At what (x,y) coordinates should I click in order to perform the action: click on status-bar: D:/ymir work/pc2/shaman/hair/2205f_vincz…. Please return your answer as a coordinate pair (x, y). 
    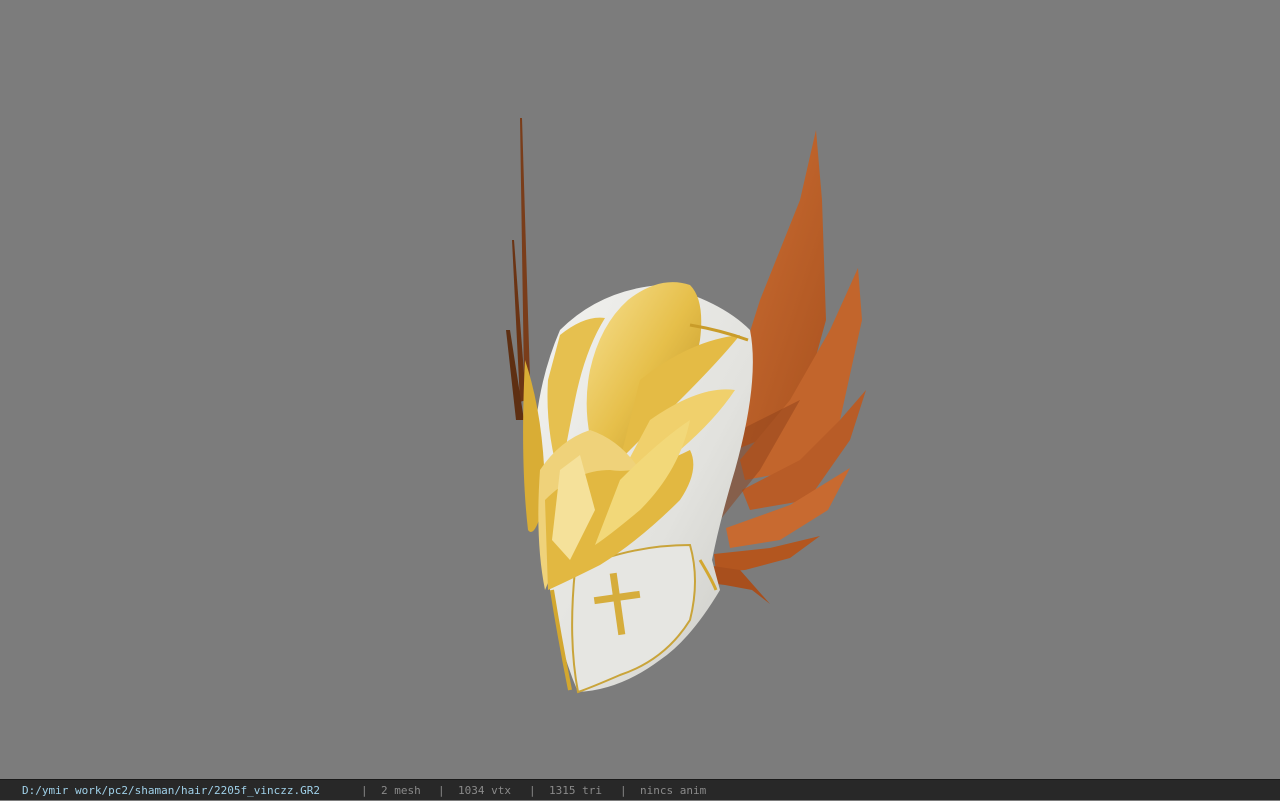
    Looking at the image, I should click on (640, 789).